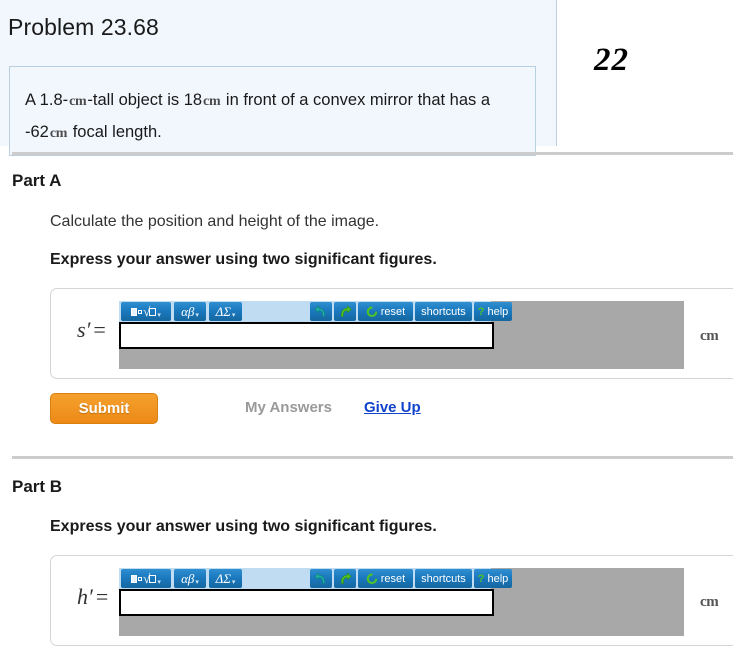 The height and width of the screenshot is (646, 733). I want to click on statement-segment-1: A 1.8-, so click(47, 100).